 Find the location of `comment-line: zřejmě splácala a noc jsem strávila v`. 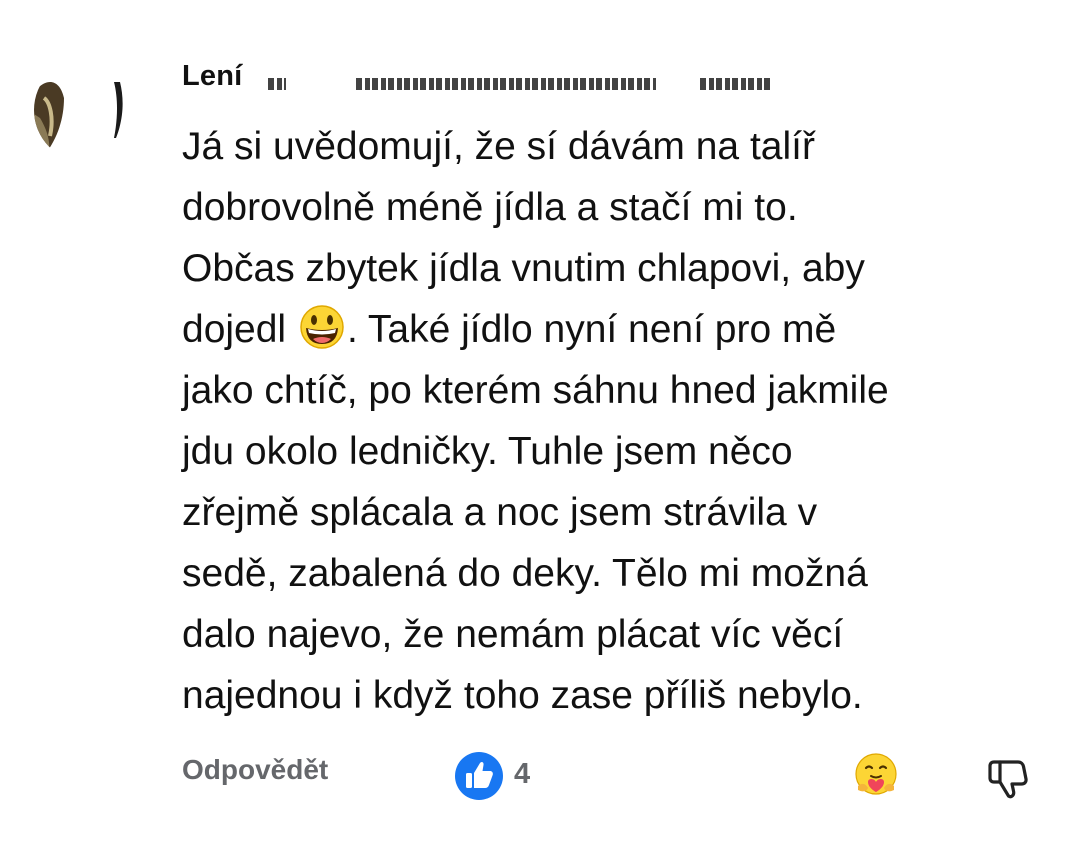

comment-line: zřejmě splácala a noc jsem strávila v is located at coordinates (500, 512).